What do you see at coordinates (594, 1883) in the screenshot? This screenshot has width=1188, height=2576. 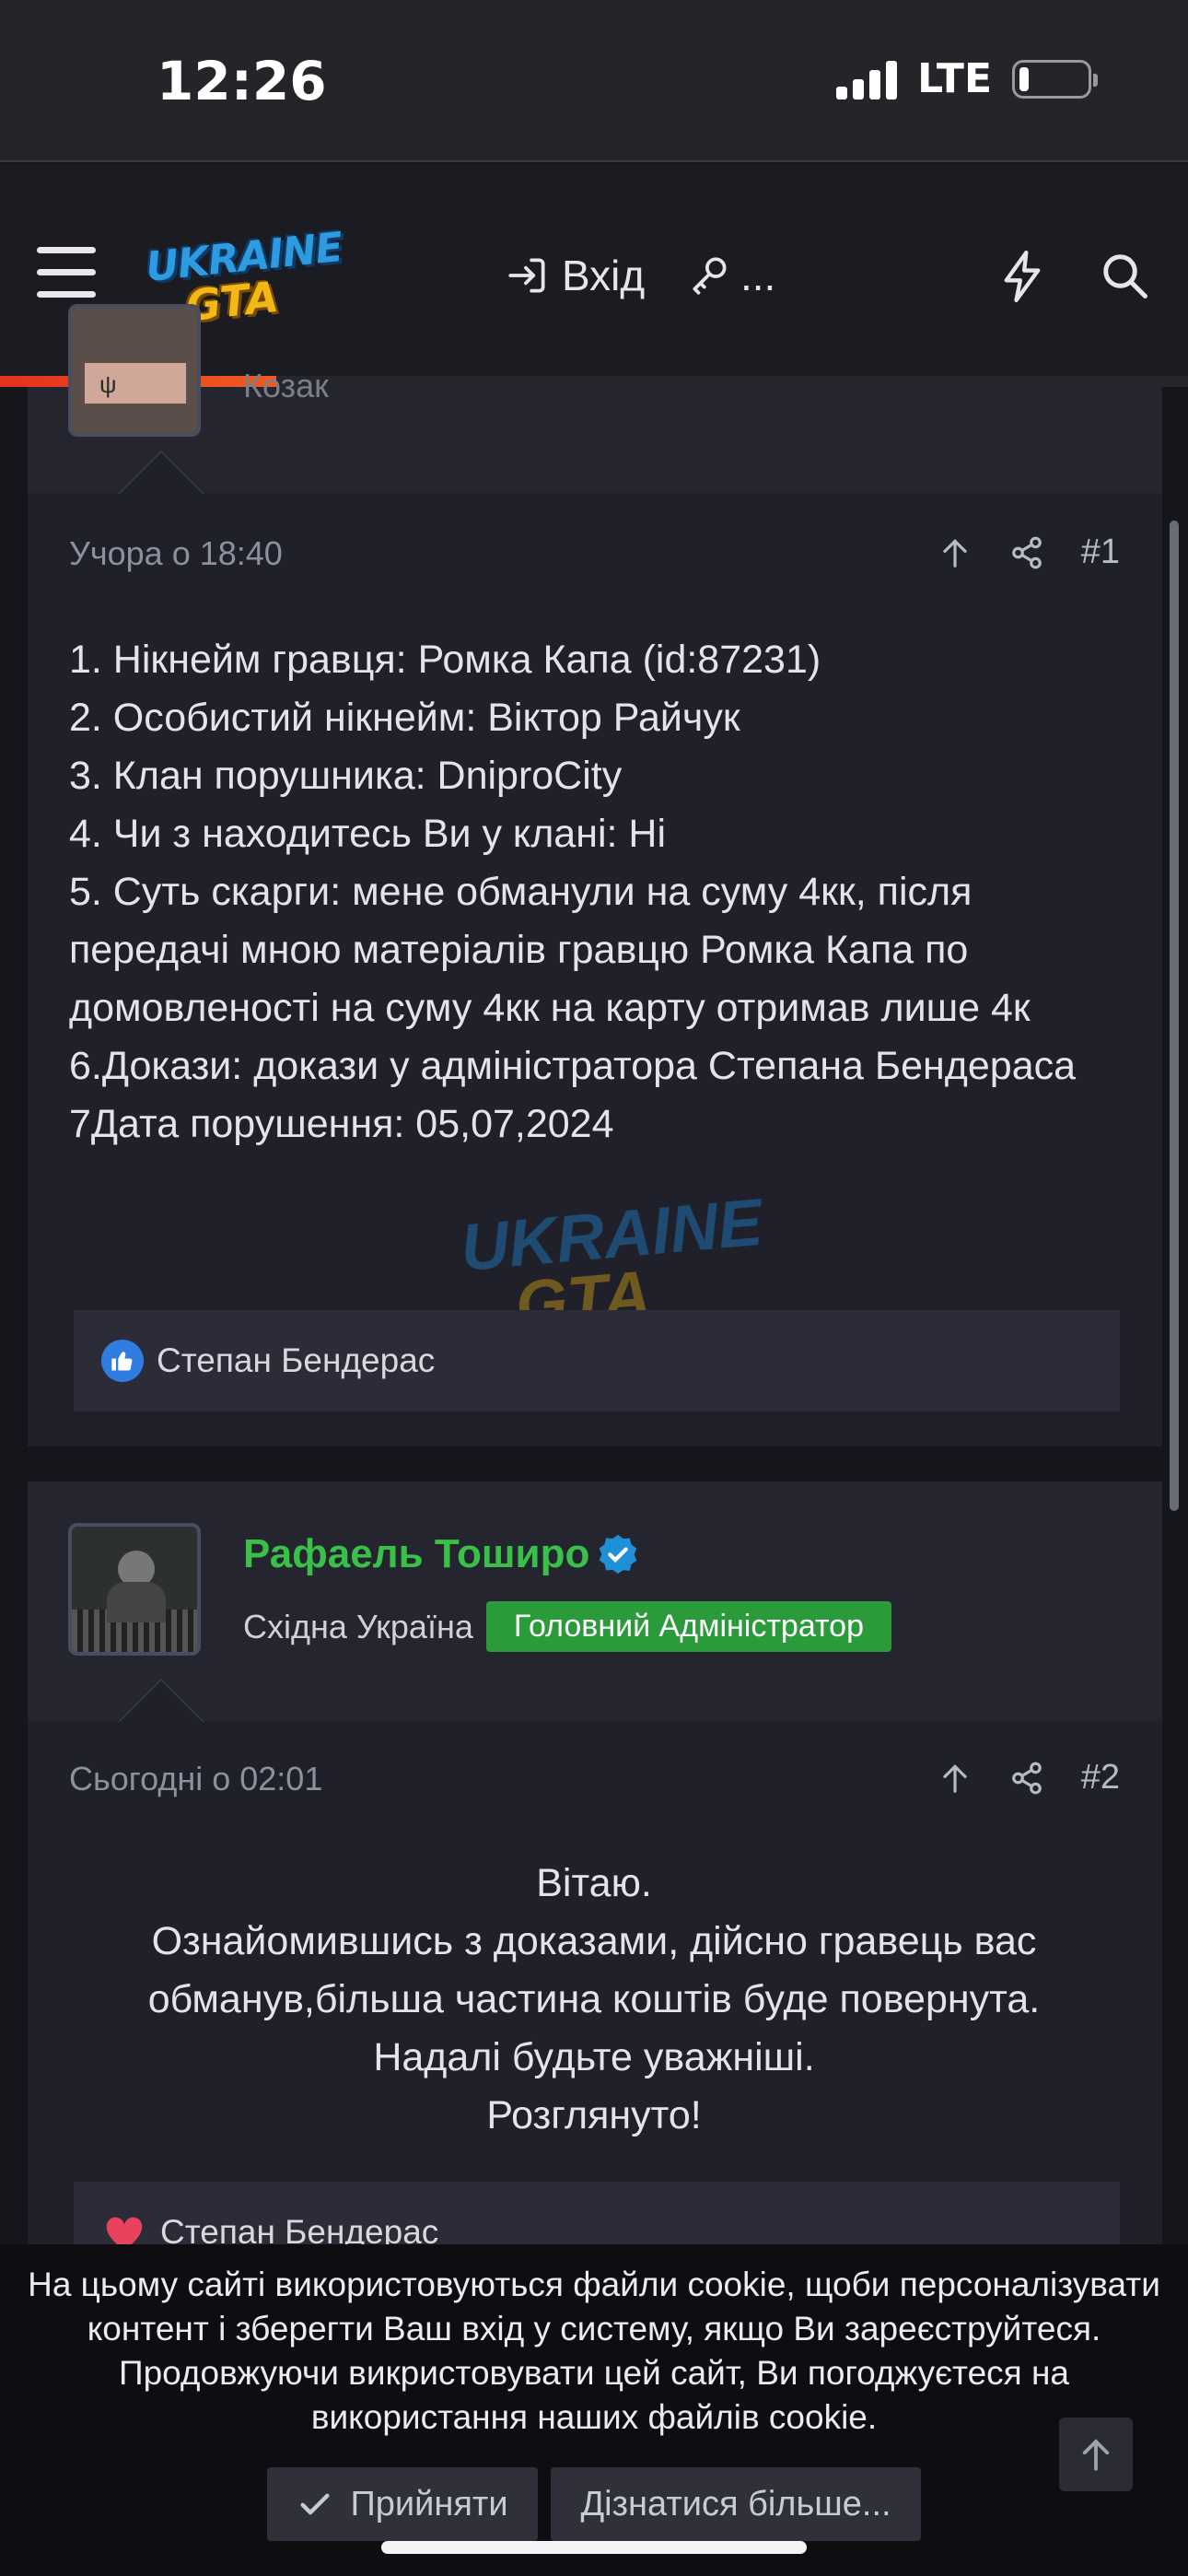 I see `post-line: Вітаю.` at bounding box center [594, 1883].